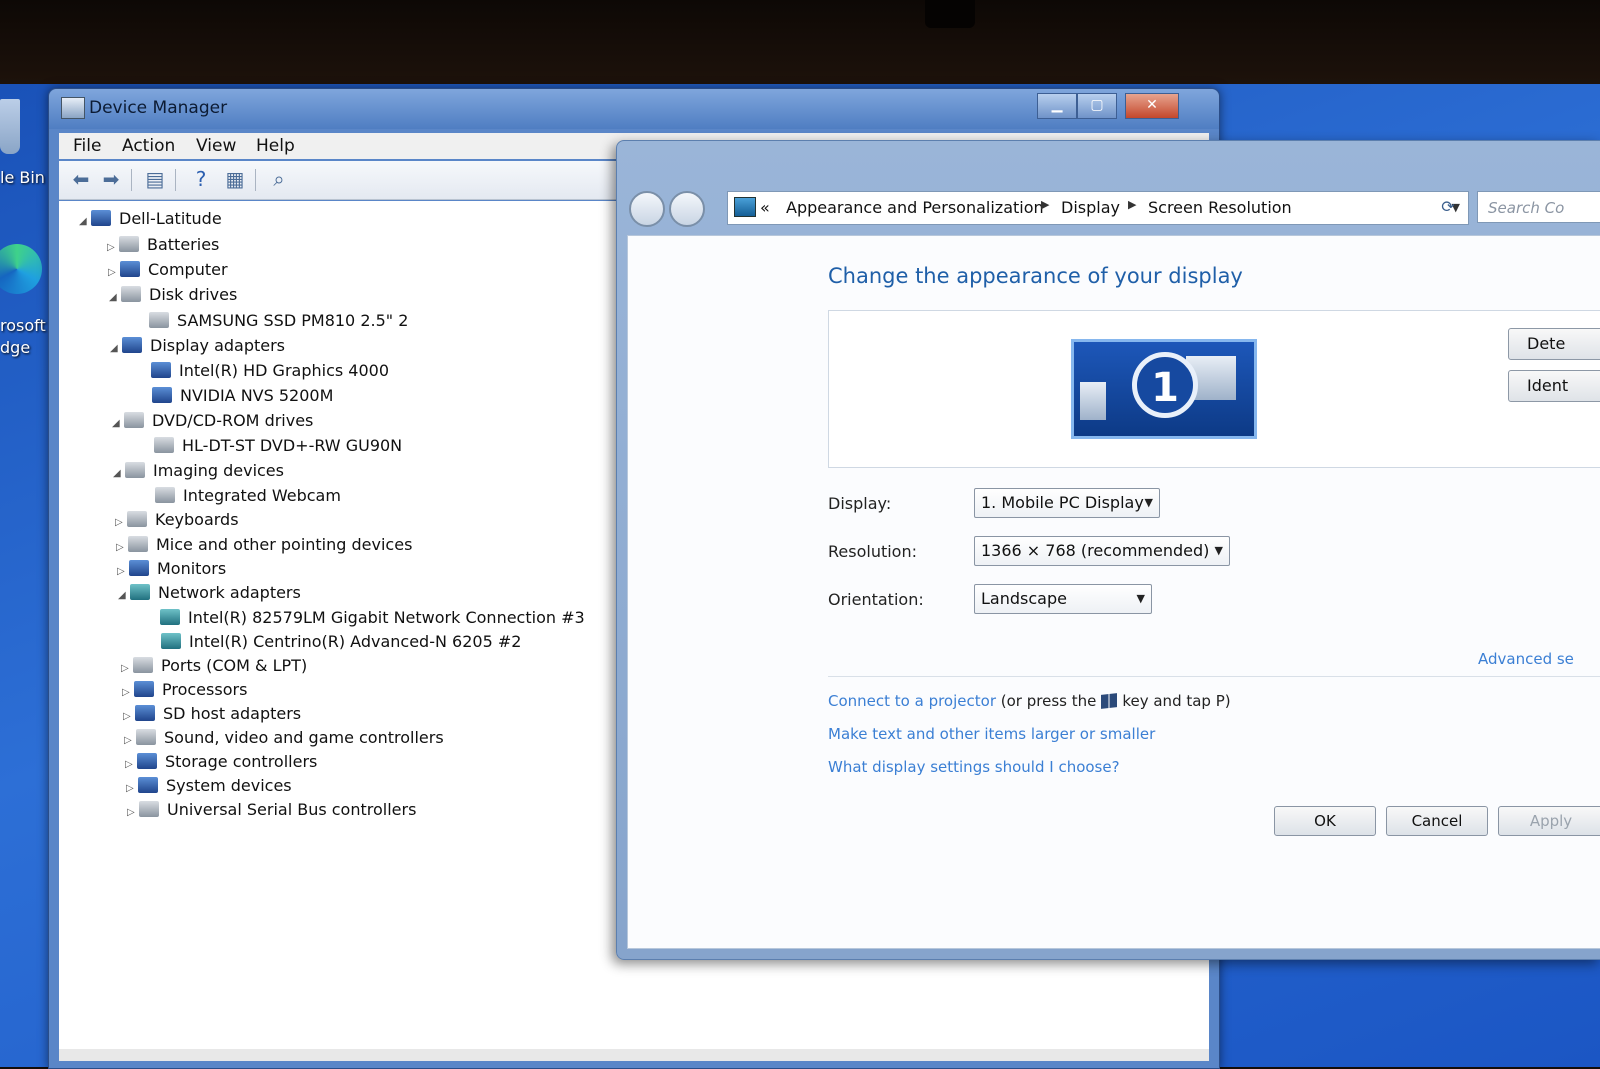  What do you see at coordinates (1220, 207) in the screenshot?
I see `breadcrumb-screen-resolution: Screen Resolution` at bounding box center [1220, 207].